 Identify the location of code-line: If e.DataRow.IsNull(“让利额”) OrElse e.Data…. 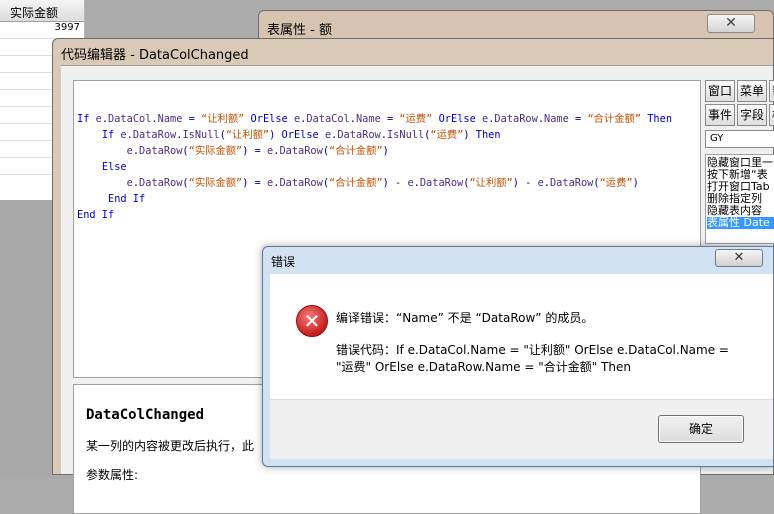
(388, 135).